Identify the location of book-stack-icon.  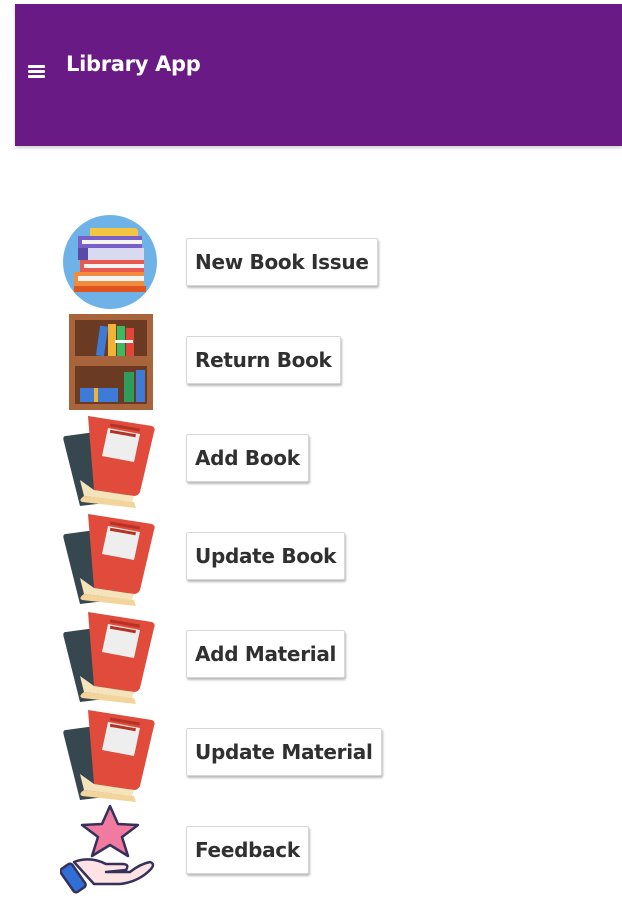
(110, 263).